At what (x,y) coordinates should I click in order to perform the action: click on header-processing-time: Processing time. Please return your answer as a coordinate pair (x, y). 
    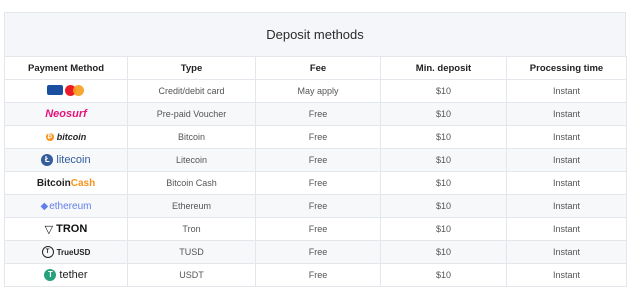
    Looking at the image, I should click on (566, 68).